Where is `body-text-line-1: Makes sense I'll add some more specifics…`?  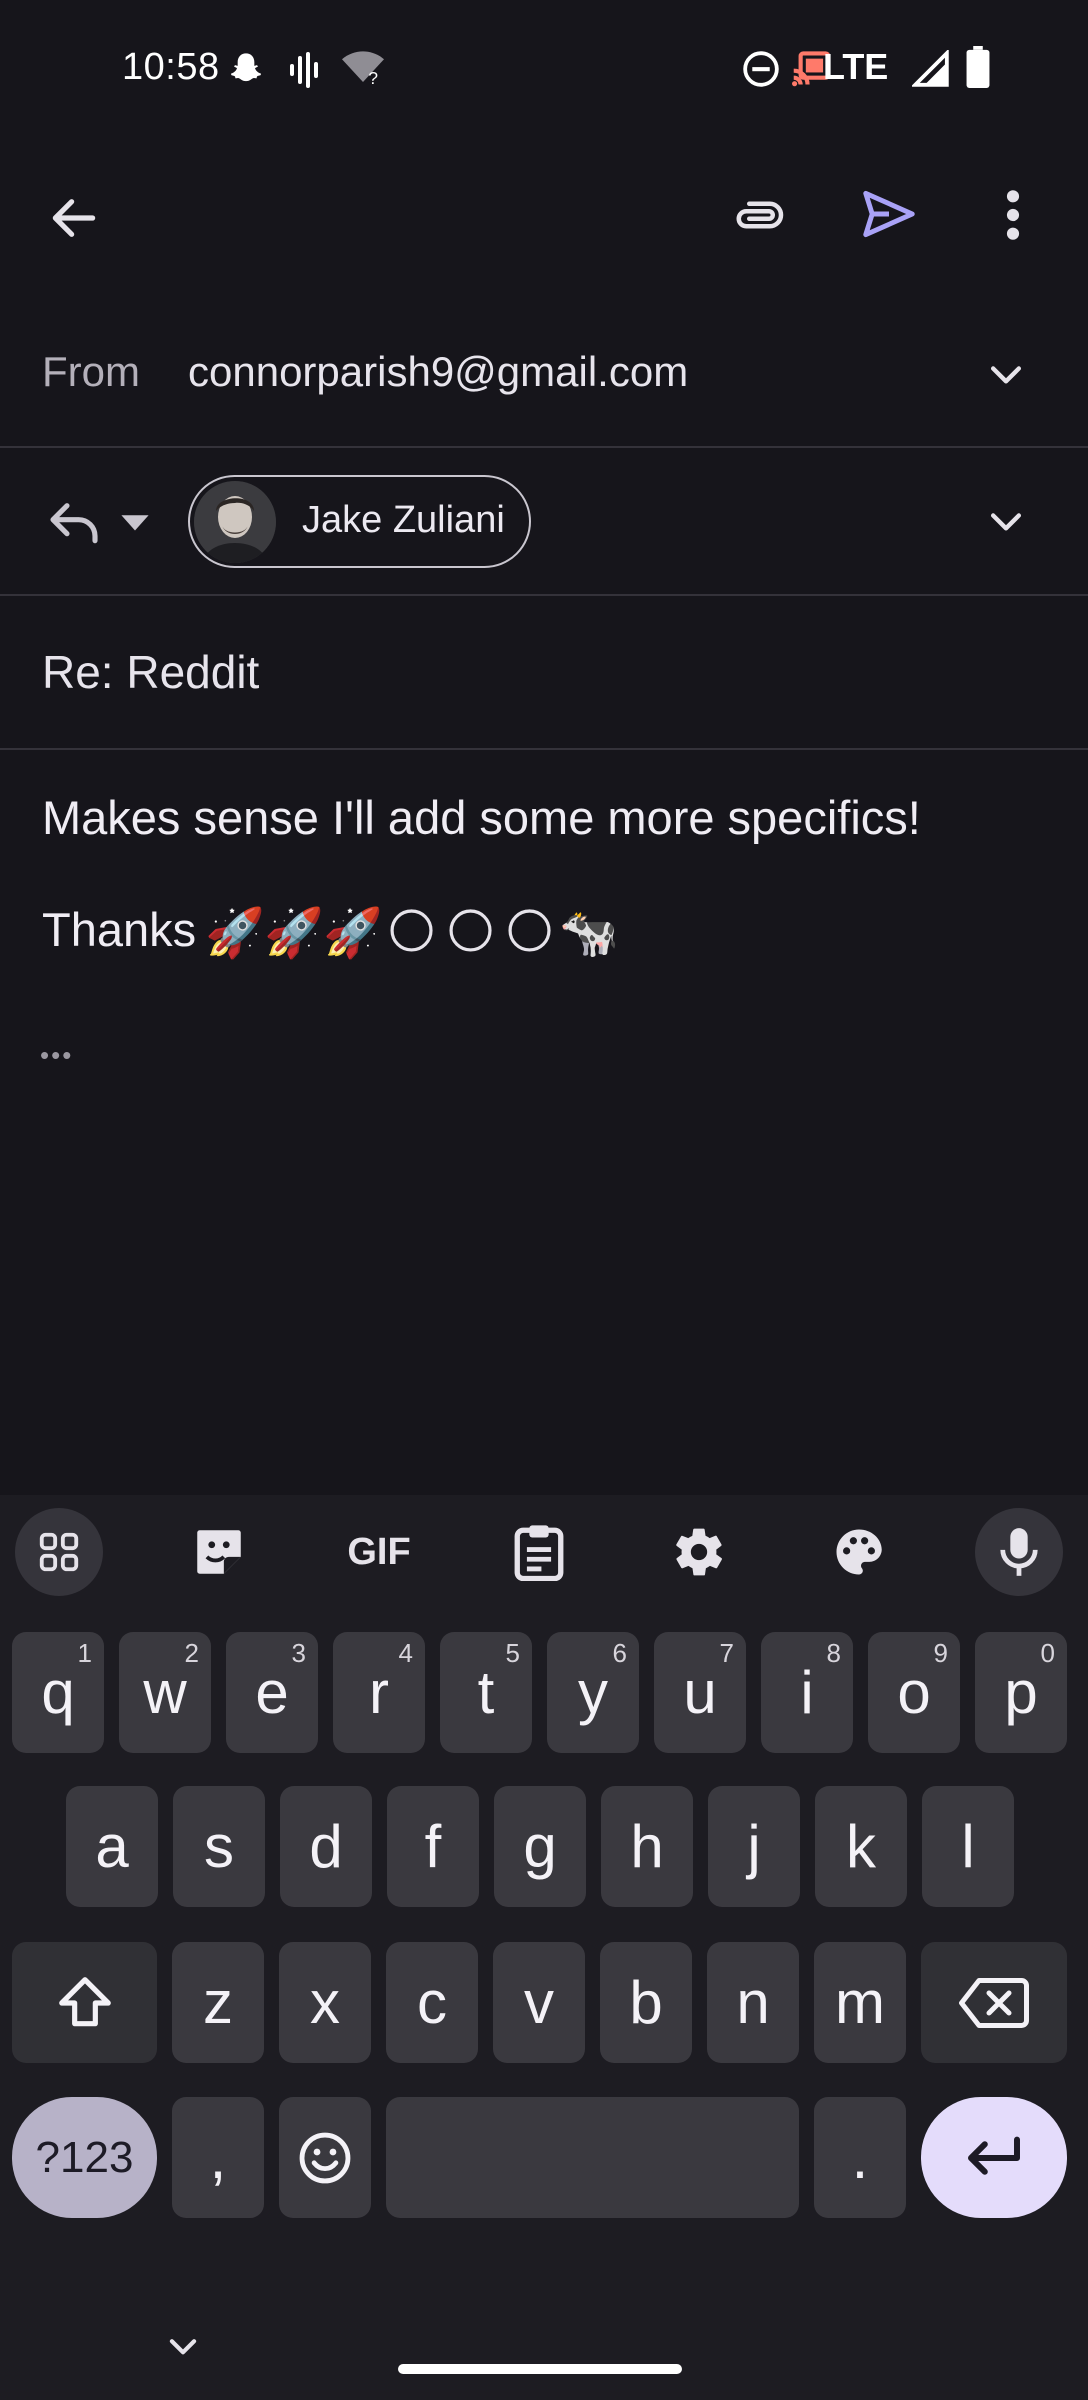 body-text-line-1: Makes sense I'll add some more specifics… is located at coordinates (481, 817).